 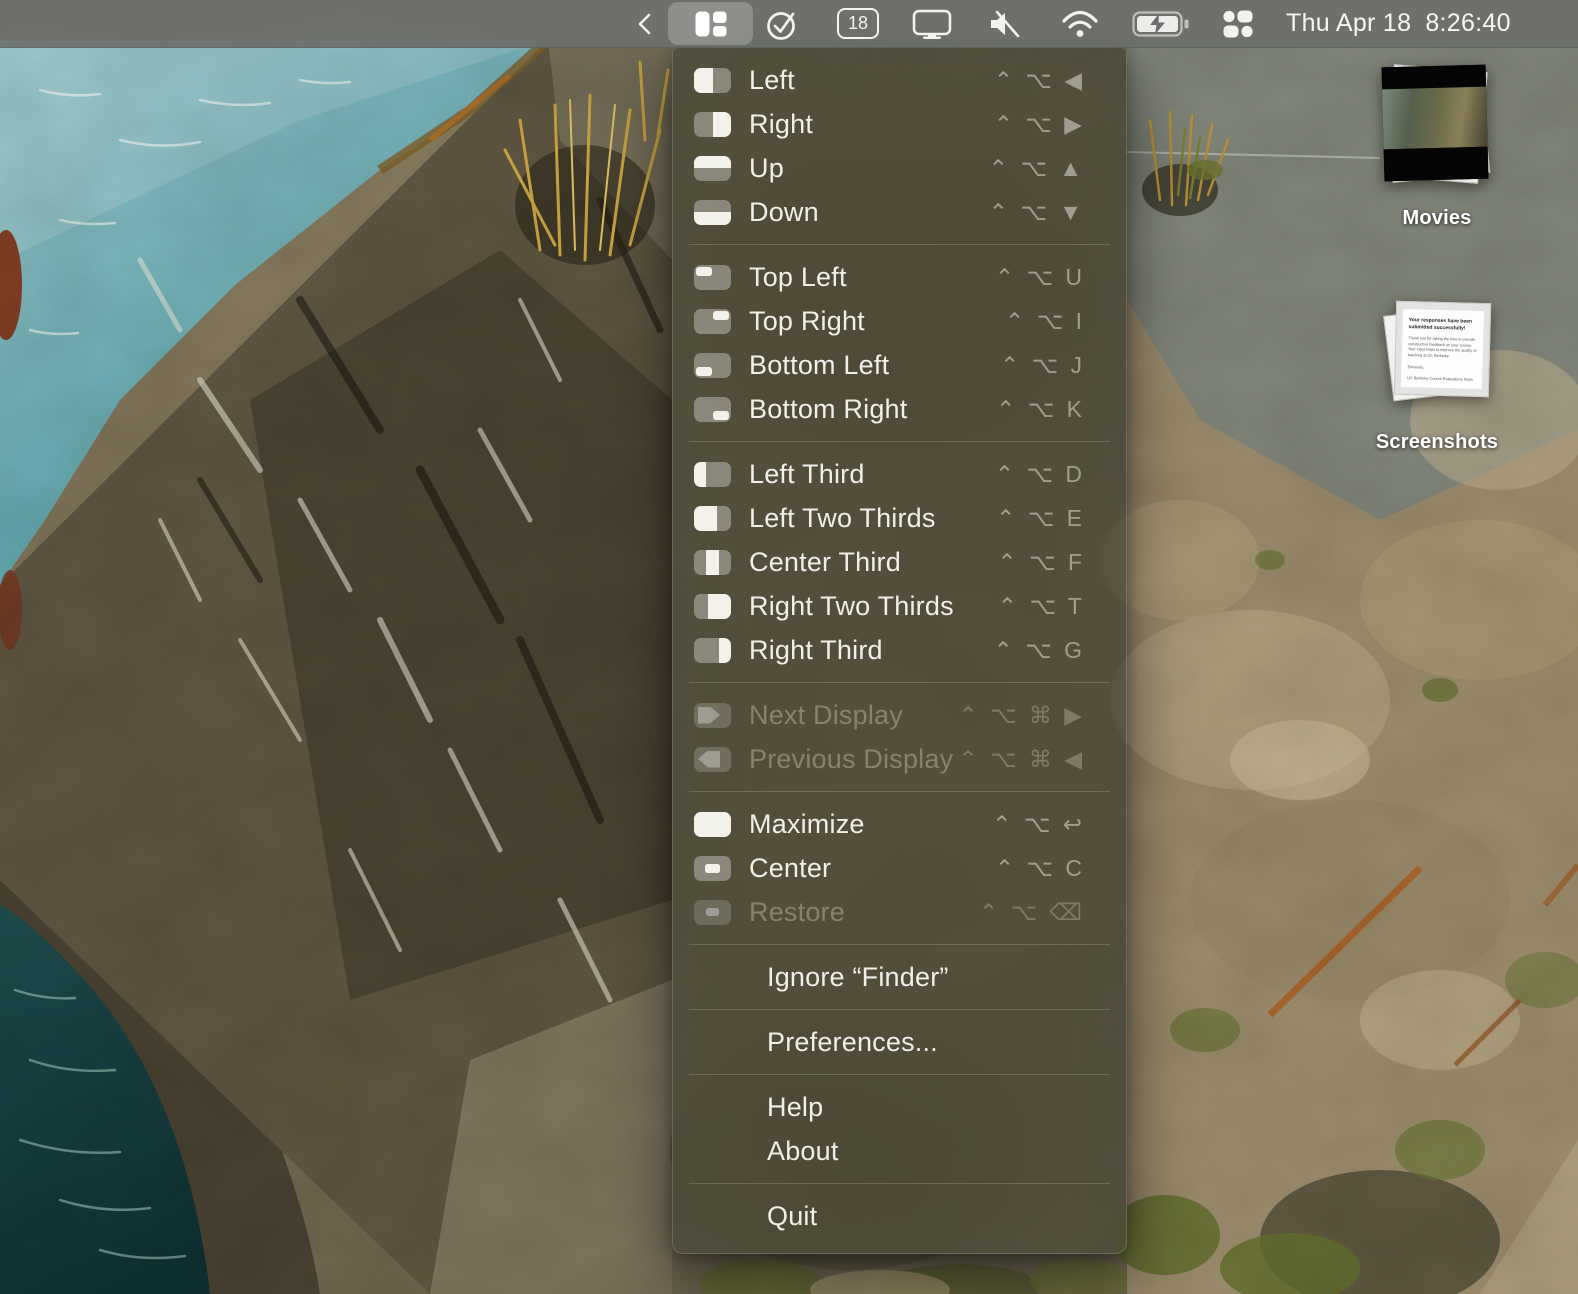 I want to click on menu-bar: 18 Thu Apr 18 8:26:40, so click(x=789, y=24).